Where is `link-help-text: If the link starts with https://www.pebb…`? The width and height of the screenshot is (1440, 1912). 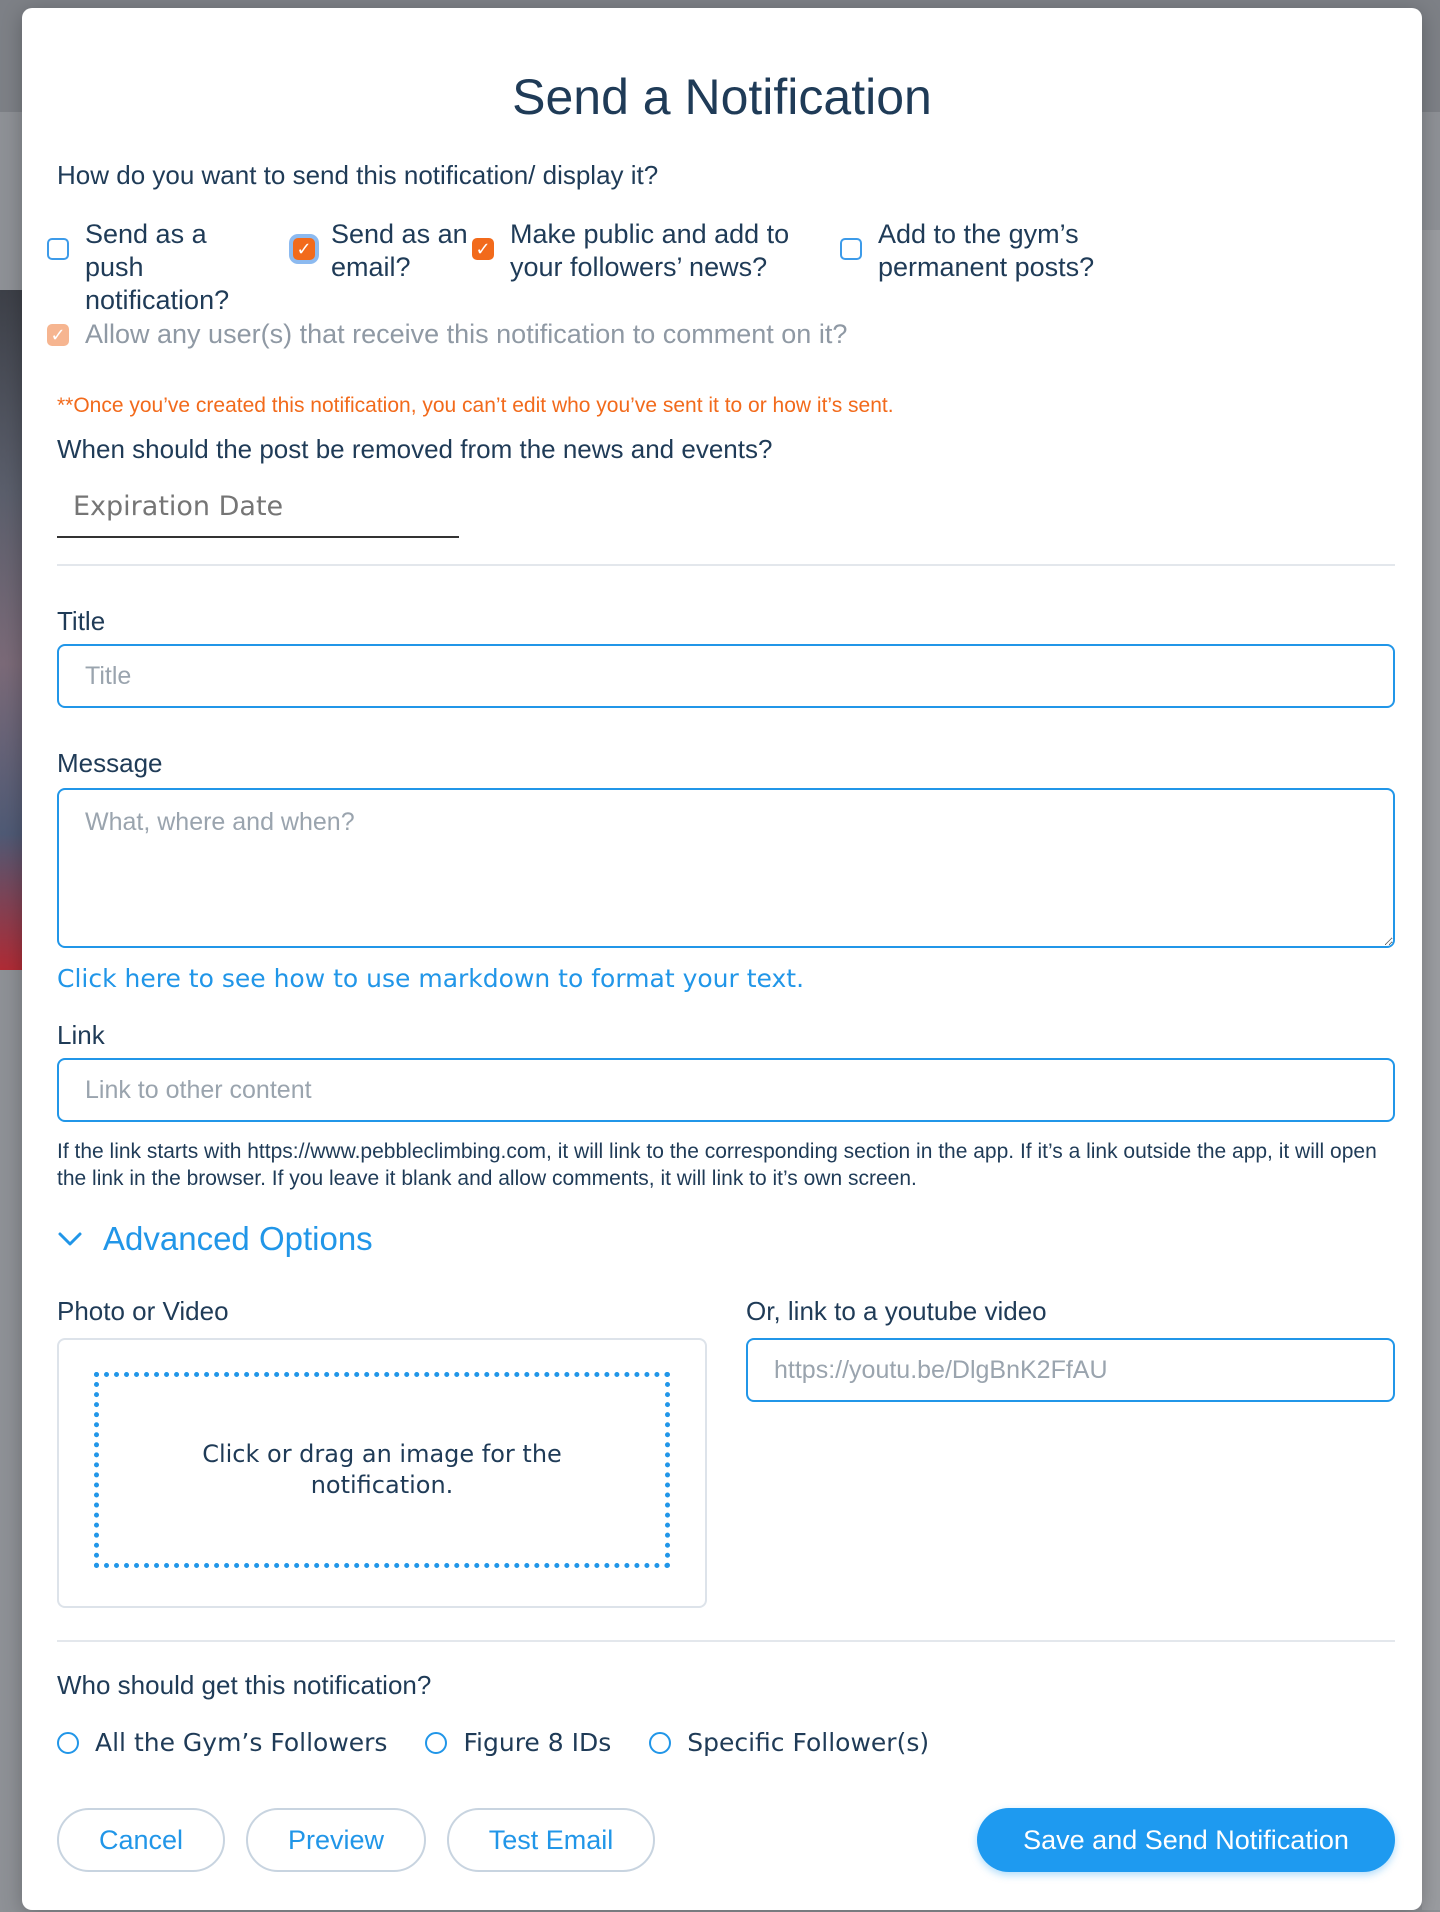
link-help-text: If the link starts with https://www.pebb… is located at coordinates (717, 1165).